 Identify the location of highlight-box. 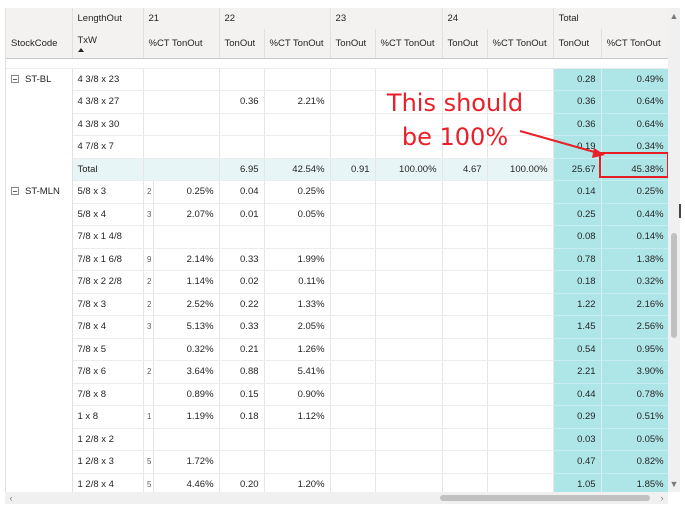
(634, 165).